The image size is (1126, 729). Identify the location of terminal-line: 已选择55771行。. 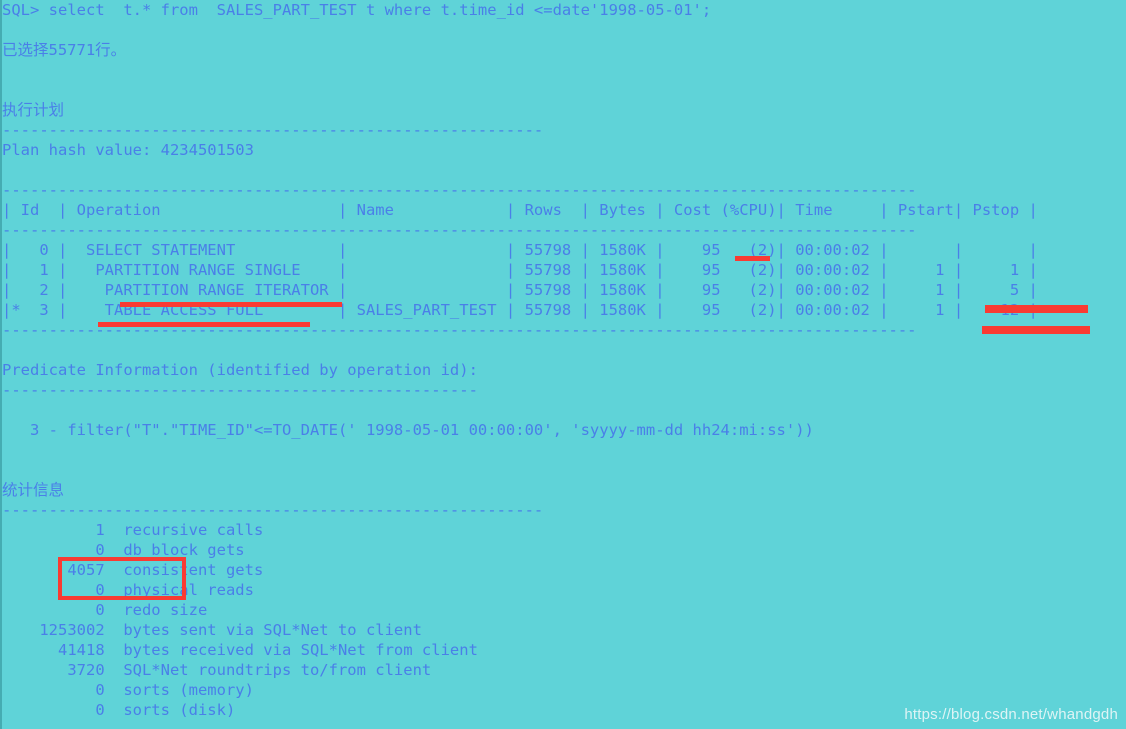
(64, 50).